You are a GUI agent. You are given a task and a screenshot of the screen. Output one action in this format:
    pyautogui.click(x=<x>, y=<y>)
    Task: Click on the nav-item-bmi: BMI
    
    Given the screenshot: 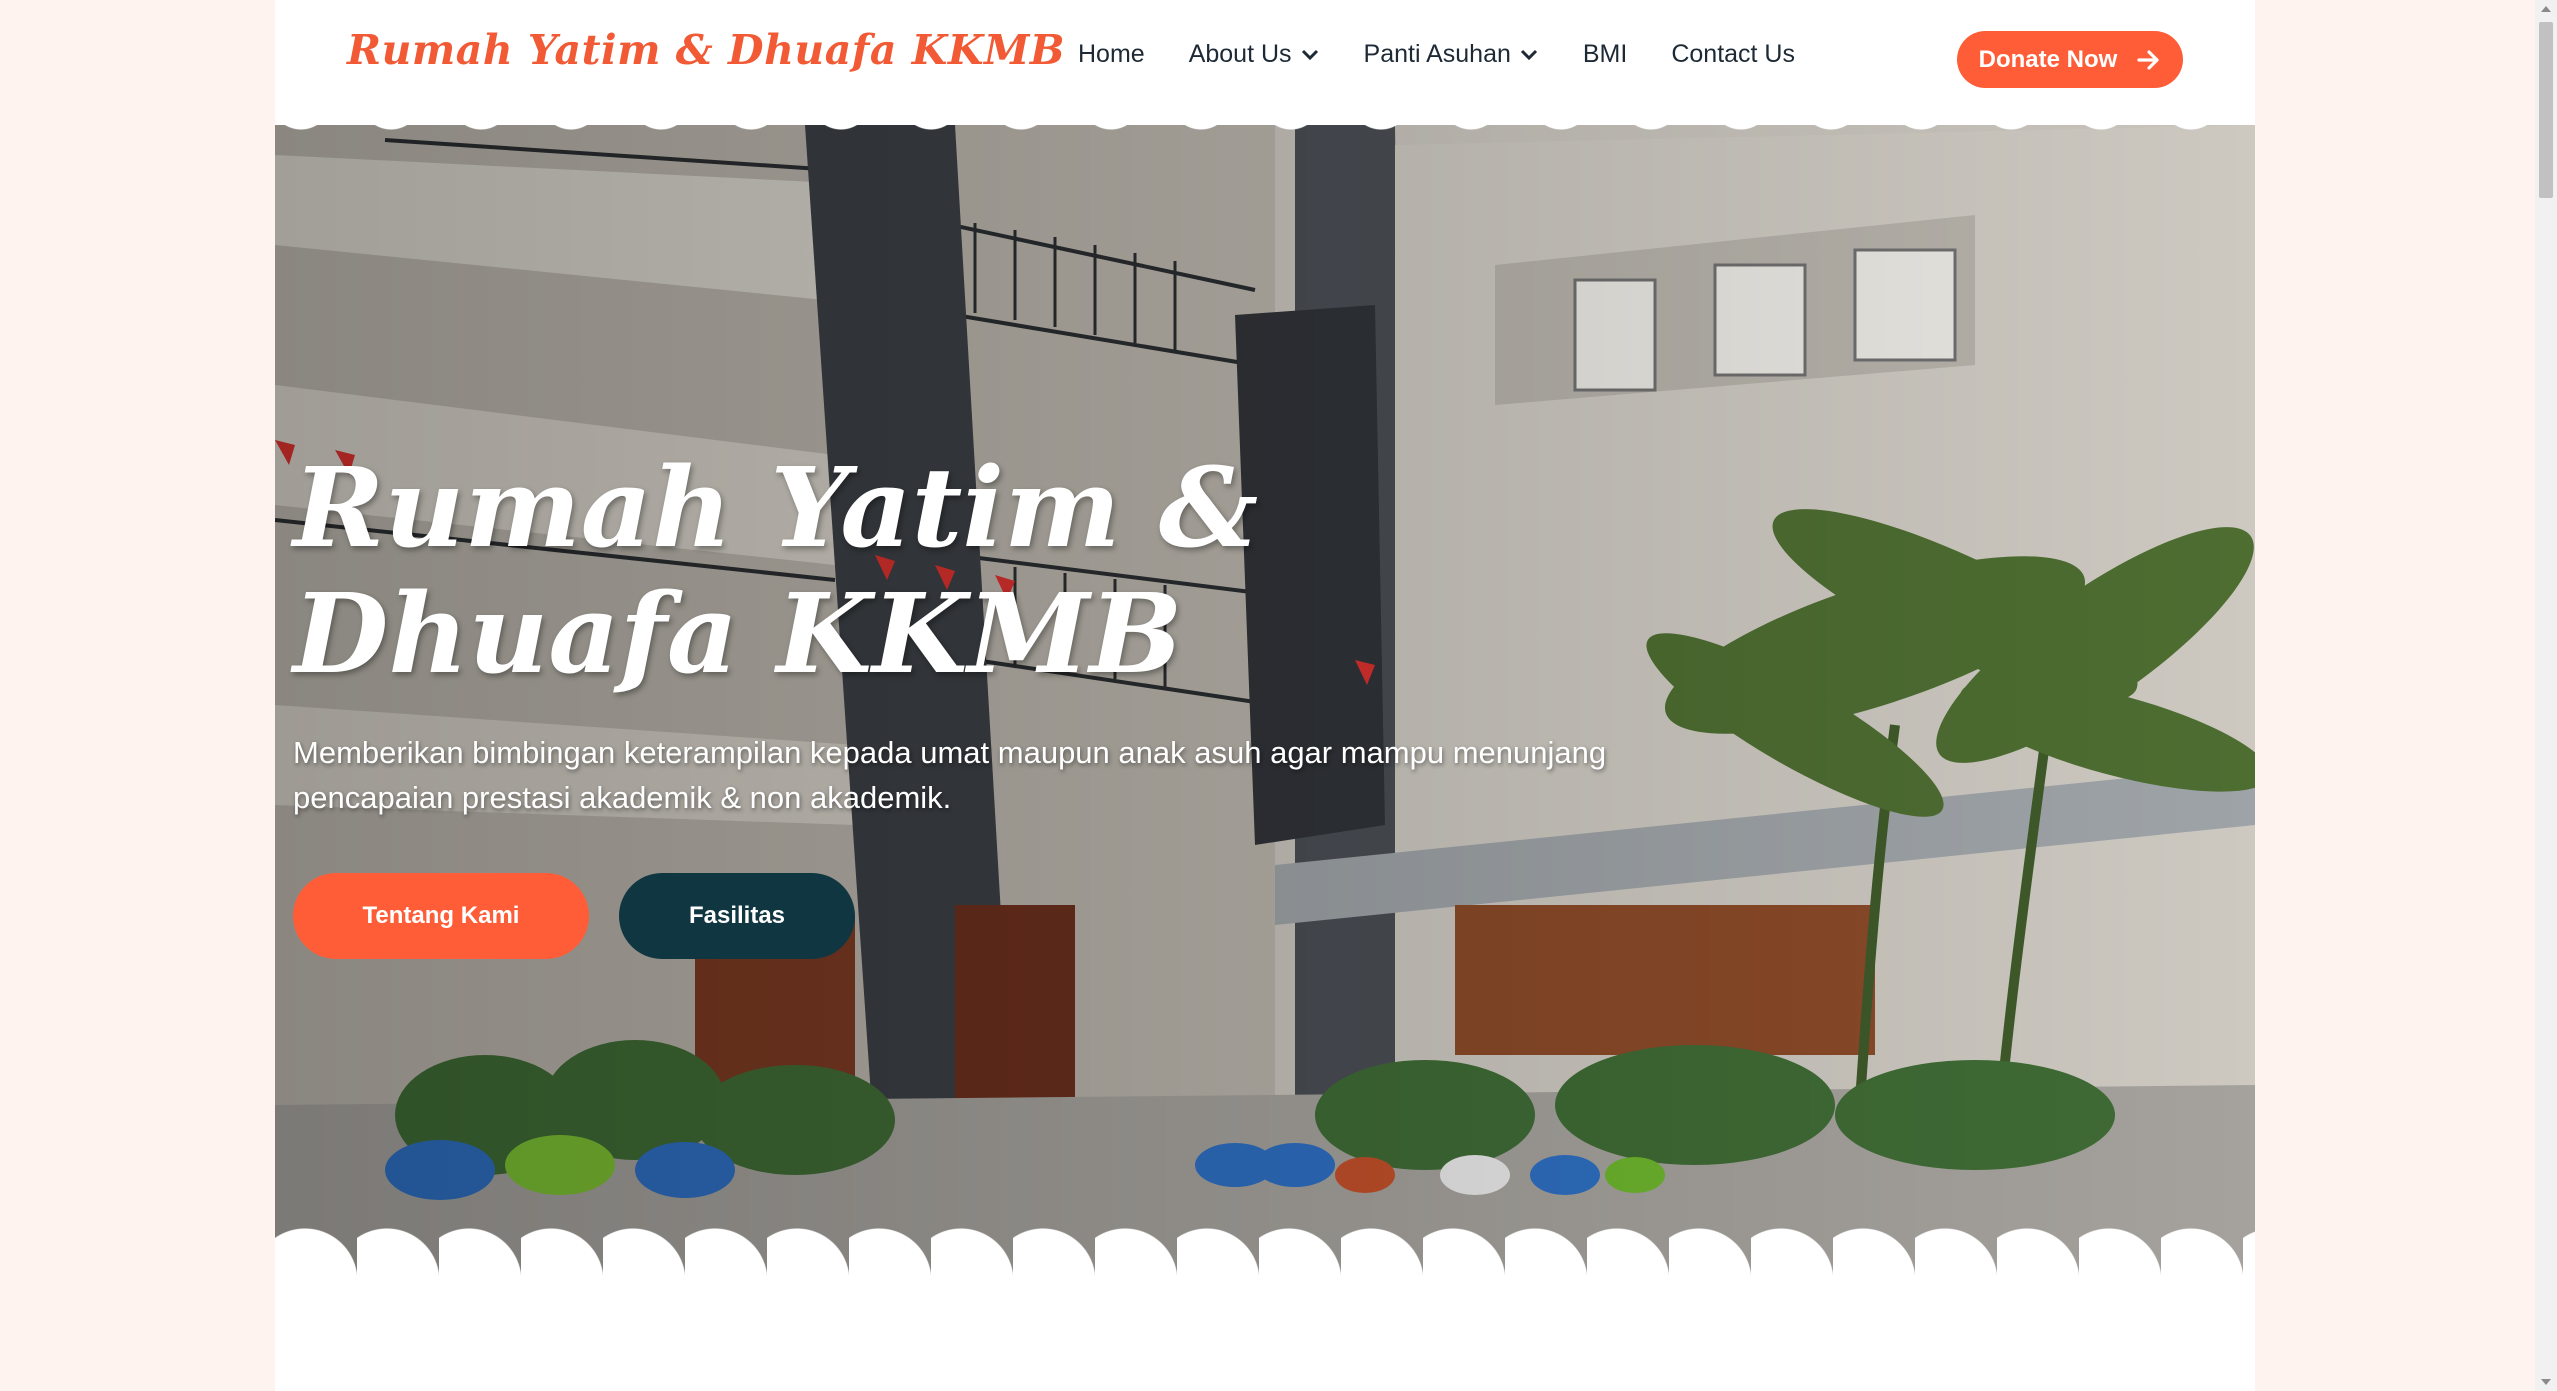 What is the action you would take?
    pyautogui.click(x=1605, y=54)
    